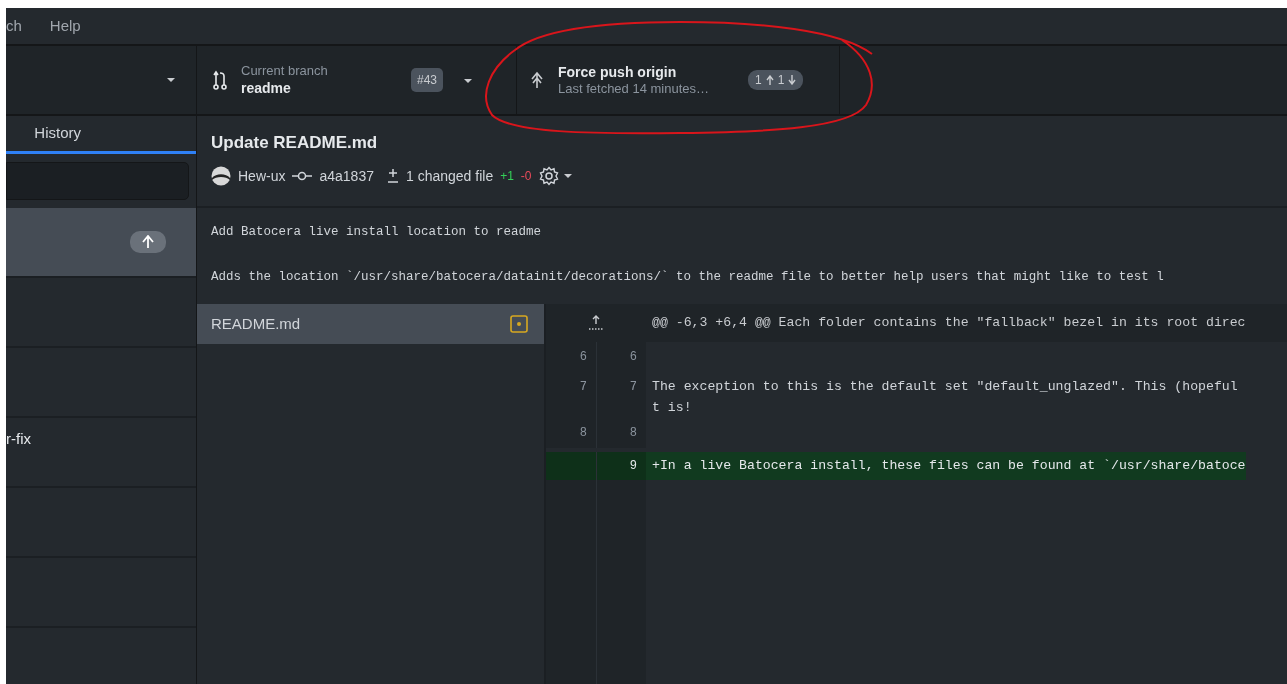 The height and width of the screenshot is (684, 1287). Describe the element at coordinates (949, 466) in the screenshot. I see `added-line: +In a live Batocera install, these files can be found at `/usr/share/batoce` at that location.